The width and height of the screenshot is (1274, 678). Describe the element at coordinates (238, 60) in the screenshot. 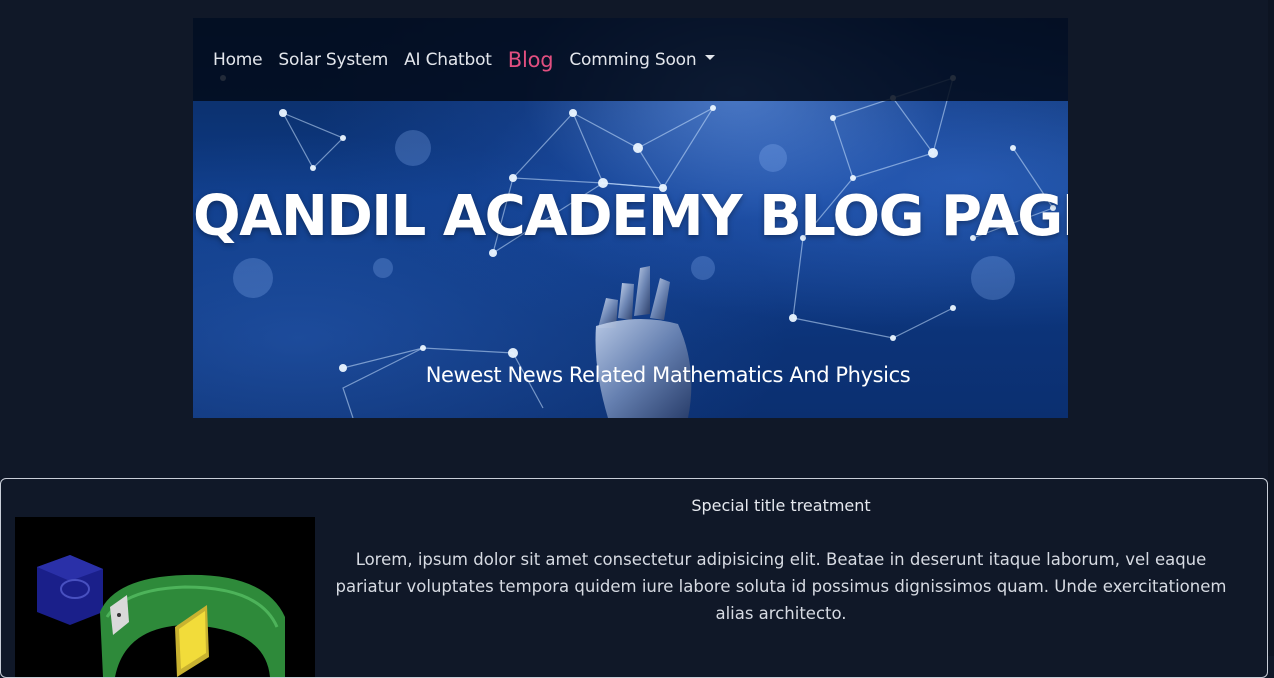

I see `nav-link-home: Home` at that location.